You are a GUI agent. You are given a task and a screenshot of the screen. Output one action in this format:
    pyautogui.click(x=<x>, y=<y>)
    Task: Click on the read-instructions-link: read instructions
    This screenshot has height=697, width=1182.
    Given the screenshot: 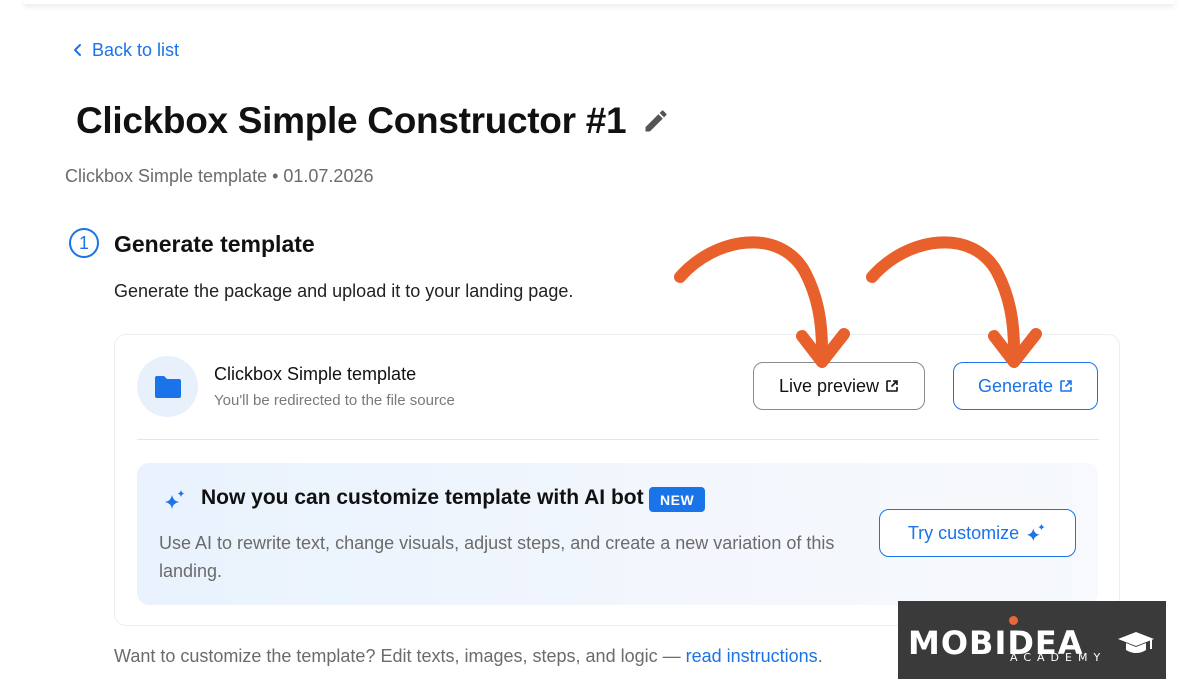 What is the action you would take?
    pyautogui.click(x=752, y=656)
    